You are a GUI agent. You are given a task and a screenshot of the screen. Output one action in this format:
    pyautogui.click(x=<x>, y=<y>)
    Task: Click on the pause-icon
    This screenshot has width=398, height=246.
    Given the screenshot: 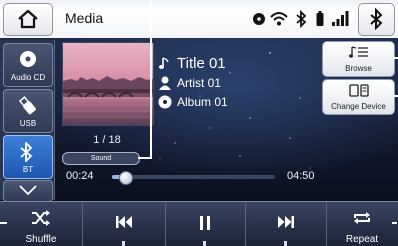 What is the action you would take?
    pyautogui.click(x=205, y=223)
    